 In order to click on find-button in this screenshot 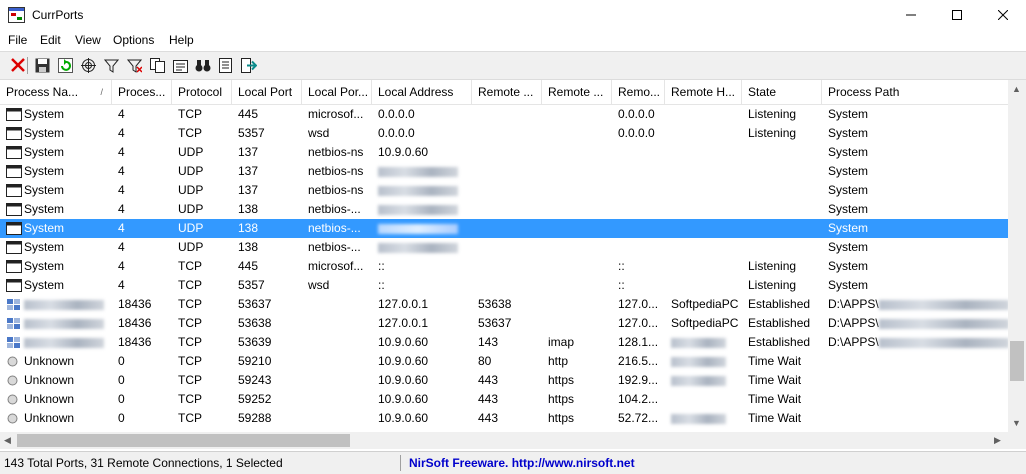, I will do `click(203, 65)`.